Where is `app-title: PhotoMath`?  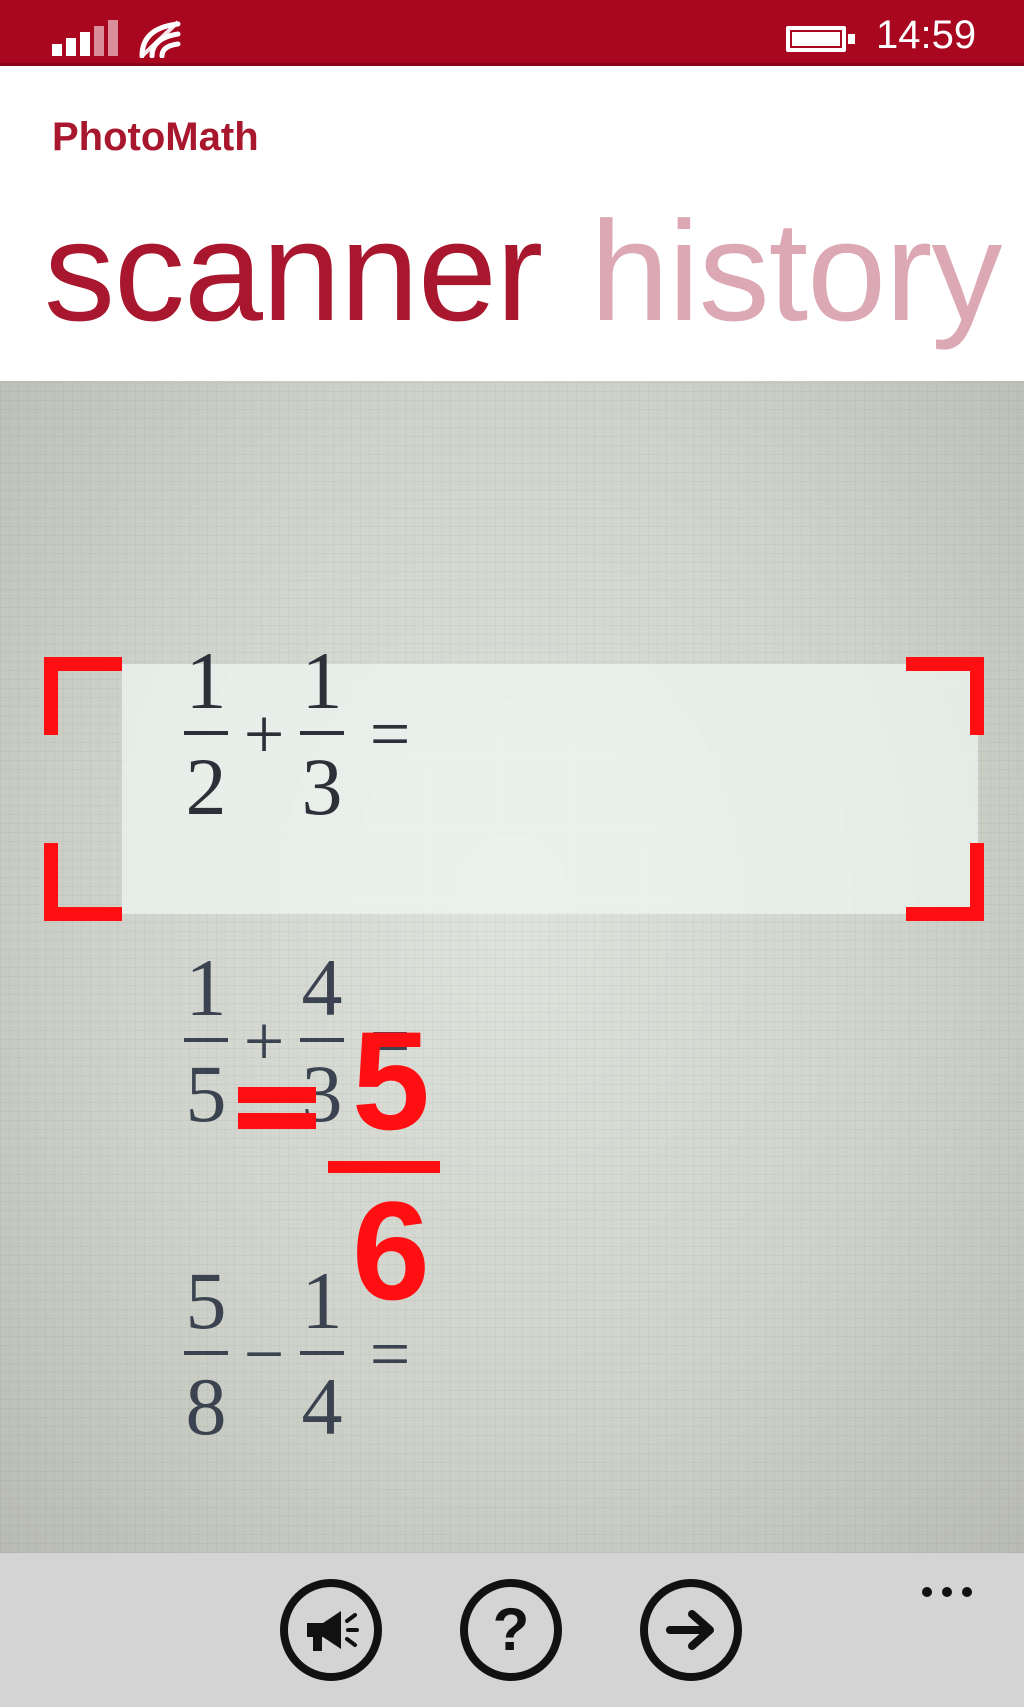
app-title: PhotoMath is located at coordinates (155, 137).